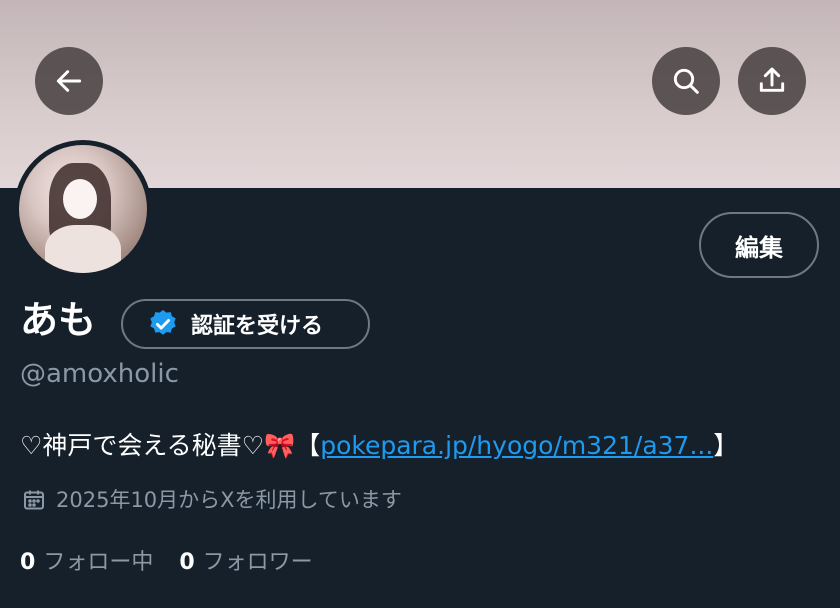 The width and height of the screenshot is (840, 608). I want to click on following-link: 0 フォロー中, so click(86, 563).